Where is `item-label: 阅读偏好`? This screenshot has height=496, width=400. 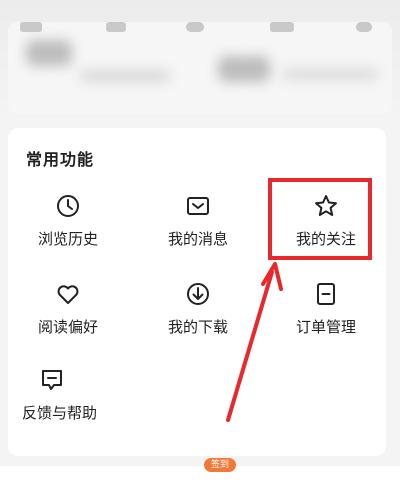 item-label: 阅读偏好 is located at coordinates (67, 327).